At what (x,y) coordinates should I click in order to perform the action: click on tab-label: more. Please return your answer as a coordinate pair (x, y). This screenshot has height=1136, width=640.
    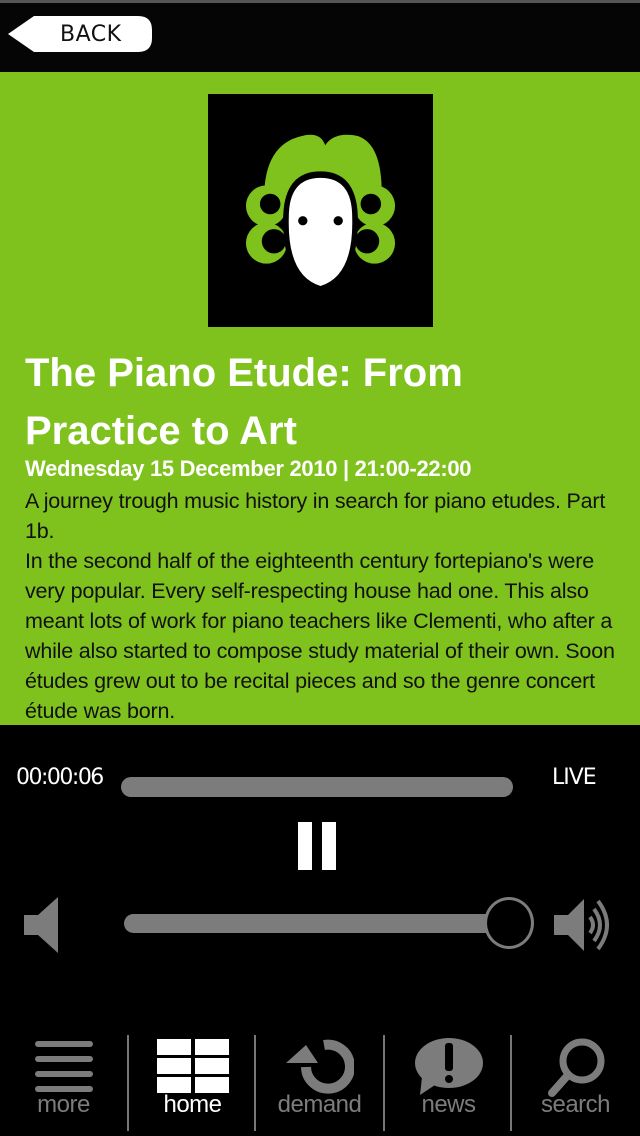
    Looking at the image, I should click on (63, 1104).